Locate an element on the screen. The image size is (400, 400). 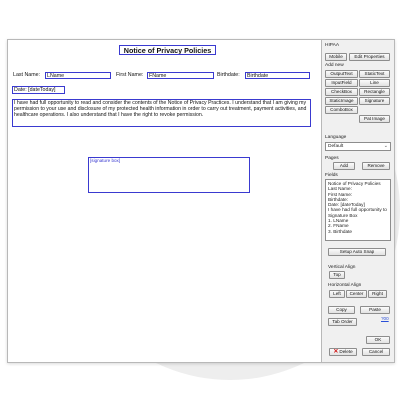
add-line-button: Line is located at coordinates (374, 83).